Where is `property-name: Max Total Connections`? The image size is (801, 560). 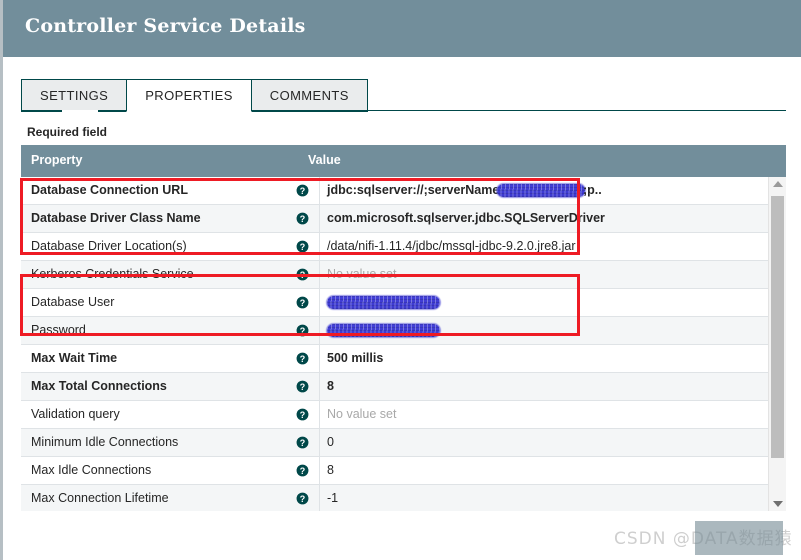 property-name: Max Total Connections is located at coordinates (99, 386).